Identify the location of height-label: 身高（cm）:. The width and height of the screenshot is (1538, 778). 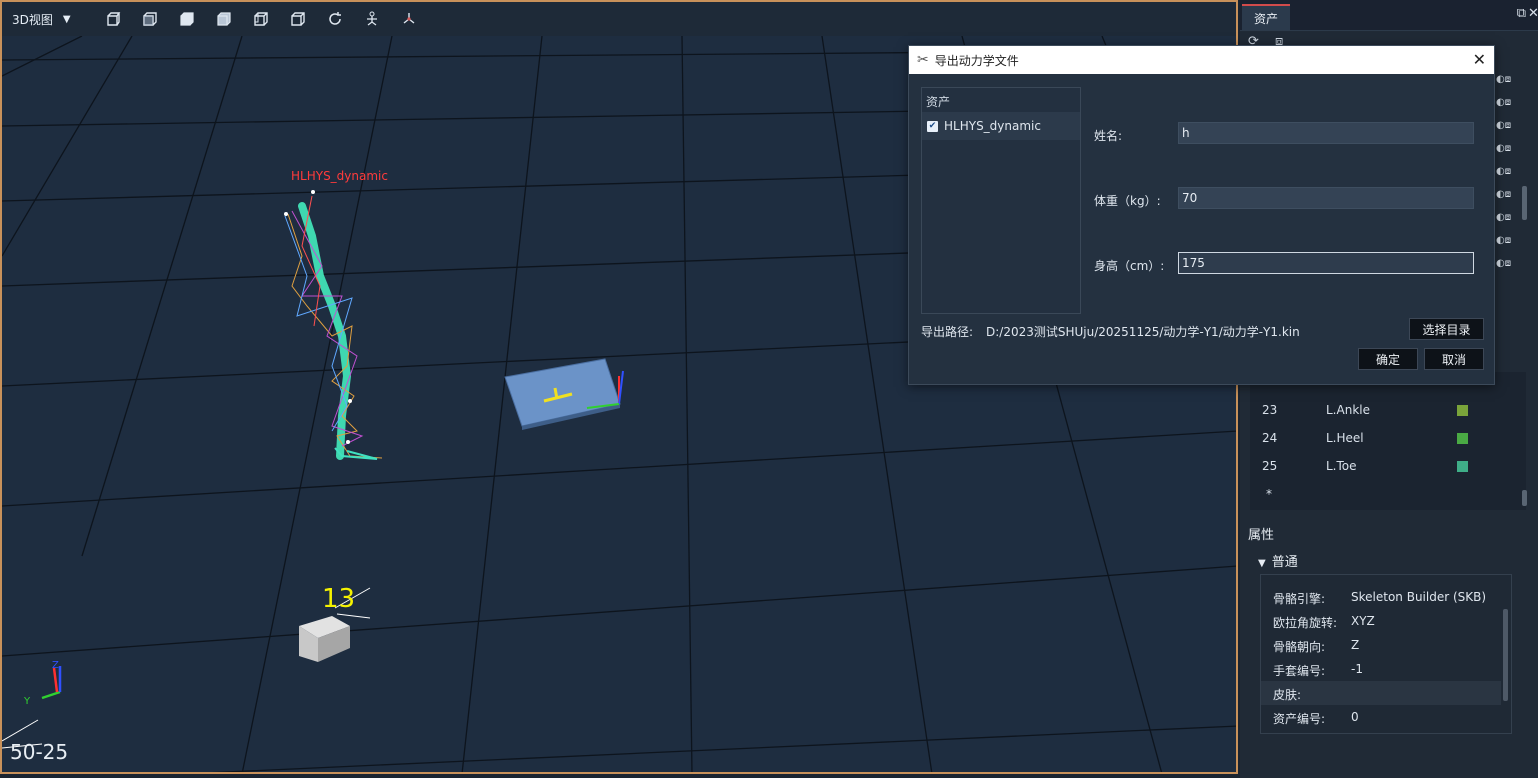
(1129, 266).